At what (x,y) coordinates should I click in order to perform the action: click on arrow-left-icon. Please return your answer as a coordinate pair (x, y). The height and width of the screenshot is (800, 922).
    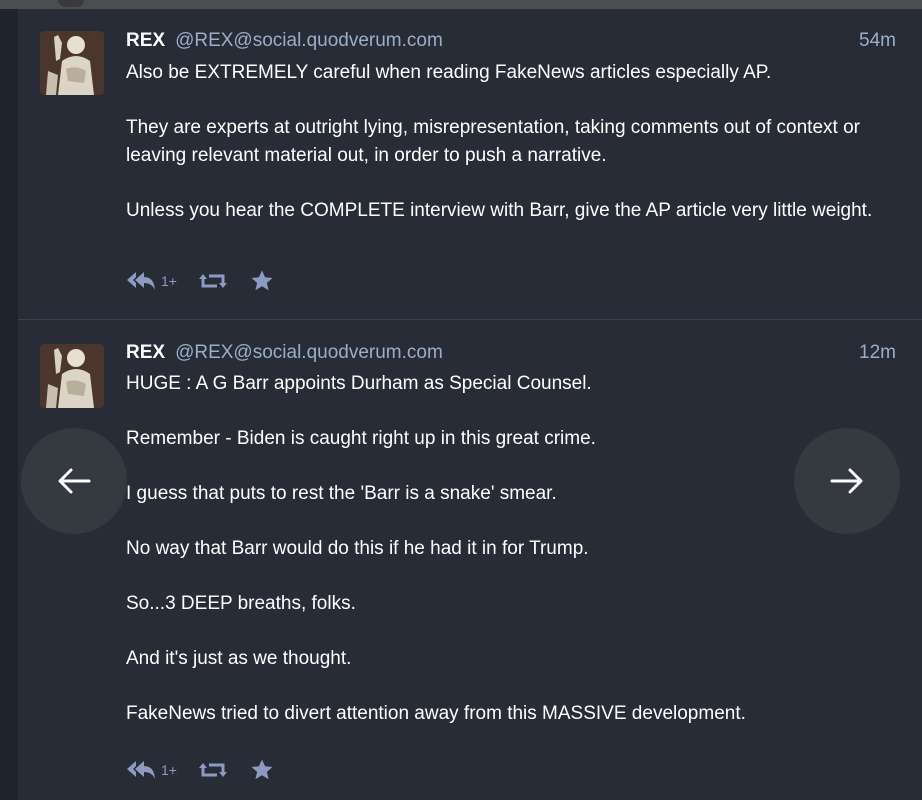
    Looking at the image, I should click on (74, 481).